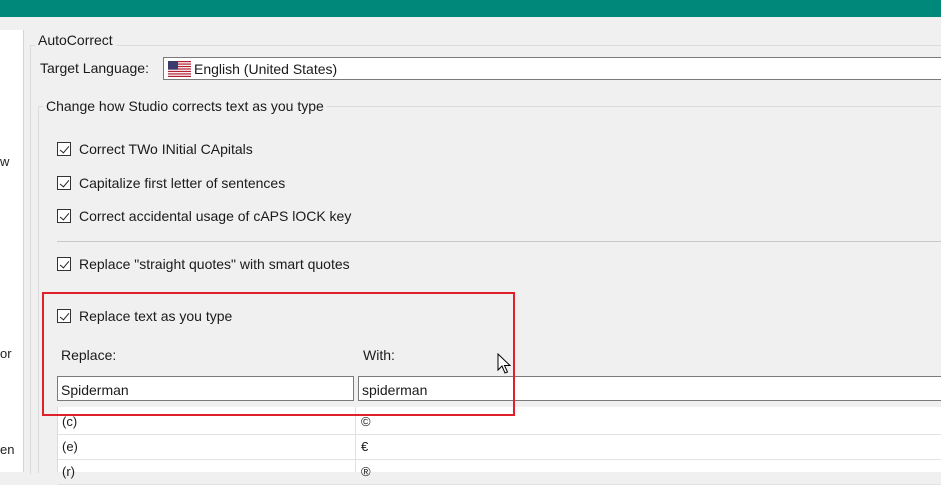  I want to click on target-language-dropdown: English (United States), so click(552, 68).